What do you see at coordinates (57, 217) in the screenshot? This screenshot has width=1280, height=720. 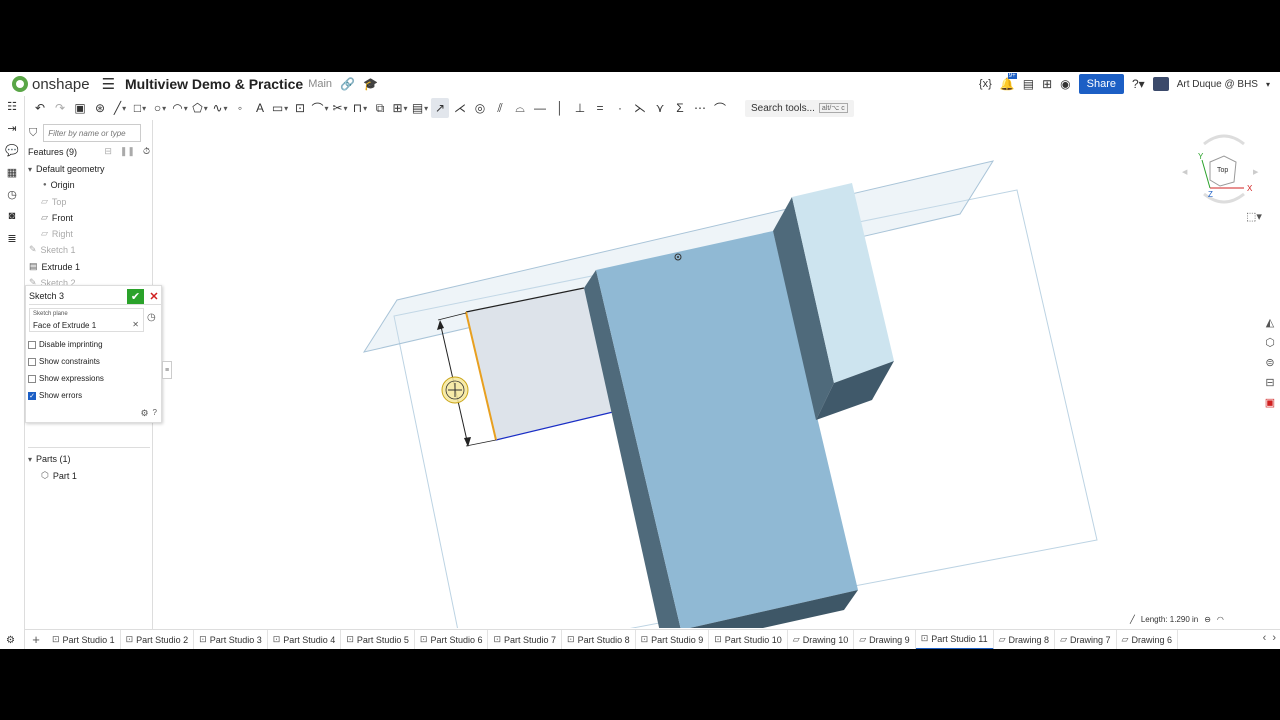 I see `tree-front-plane: ▱ Front` at bounding box center [57, 217].